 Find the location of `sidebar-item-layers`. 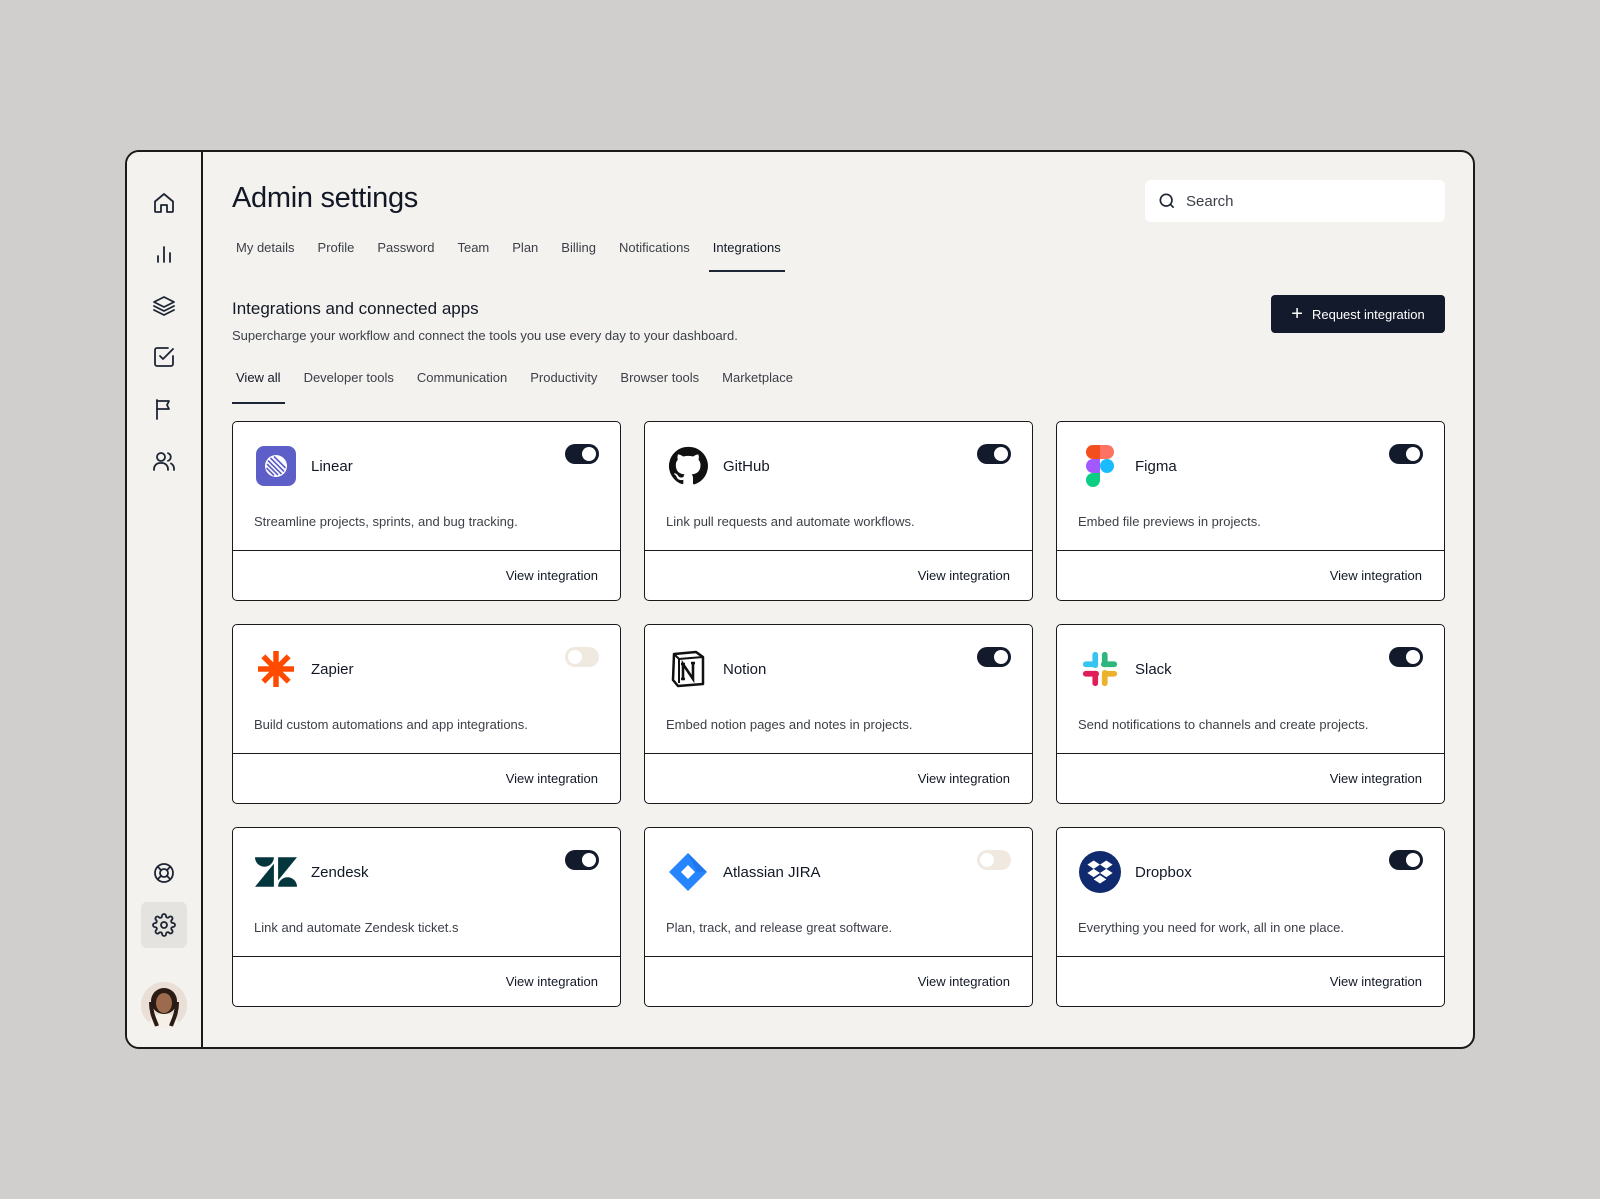

sidebar-item-layers is located at coordinates (164, 306).